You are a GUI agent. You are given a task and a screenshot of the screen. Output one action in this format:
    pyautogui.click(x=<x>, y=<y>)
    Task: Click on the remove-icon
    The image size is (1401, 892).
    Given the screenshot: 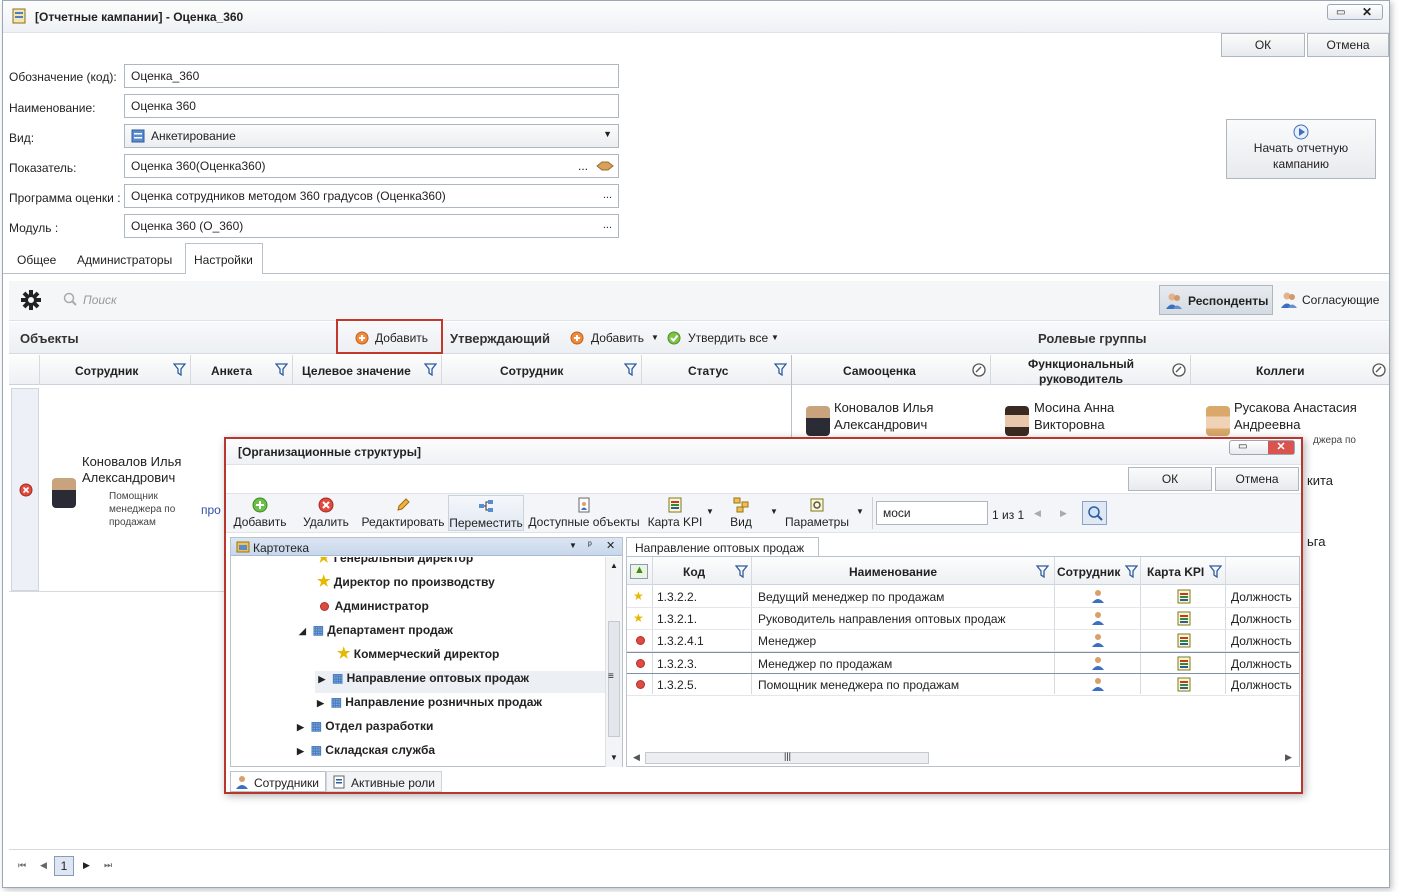 What is the action you would take?
    pyautogui.click(x=26, y=490)
    